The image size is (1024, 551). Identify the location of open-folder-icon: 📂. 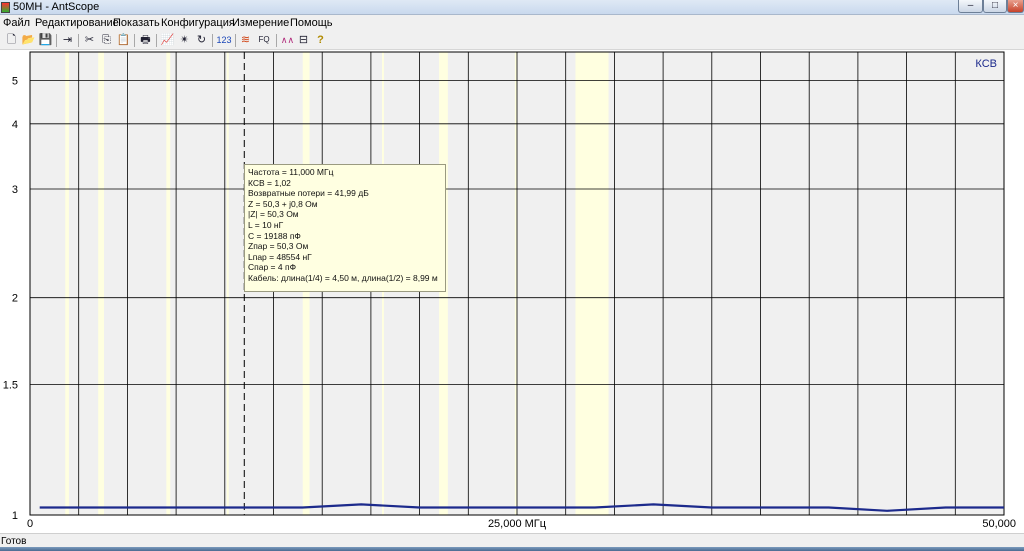
(28, 40).